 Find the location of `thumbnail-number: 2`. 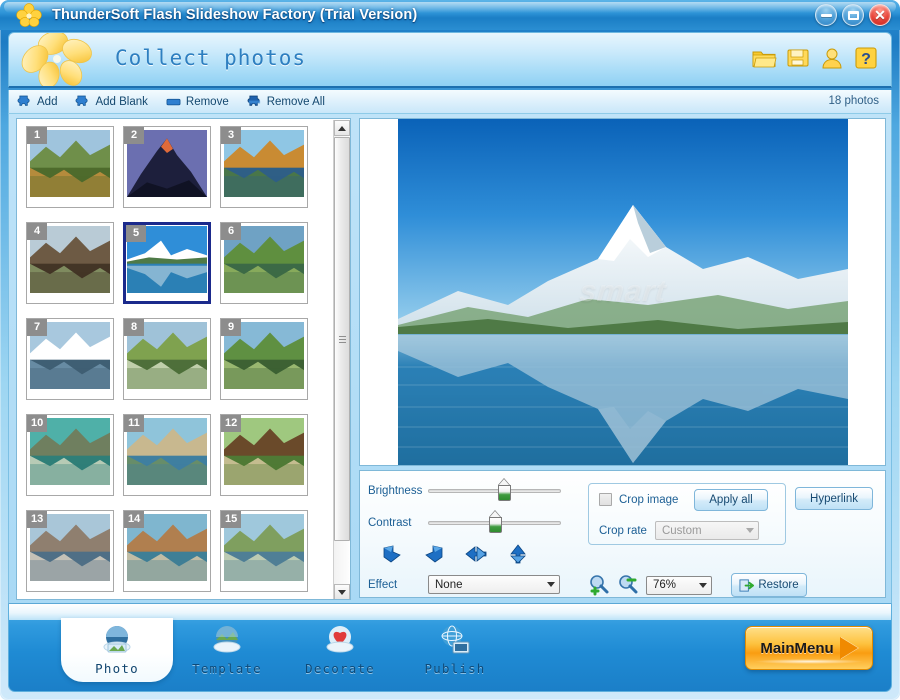

thumbnail-number: 2 is located at coordinates (134, 135).